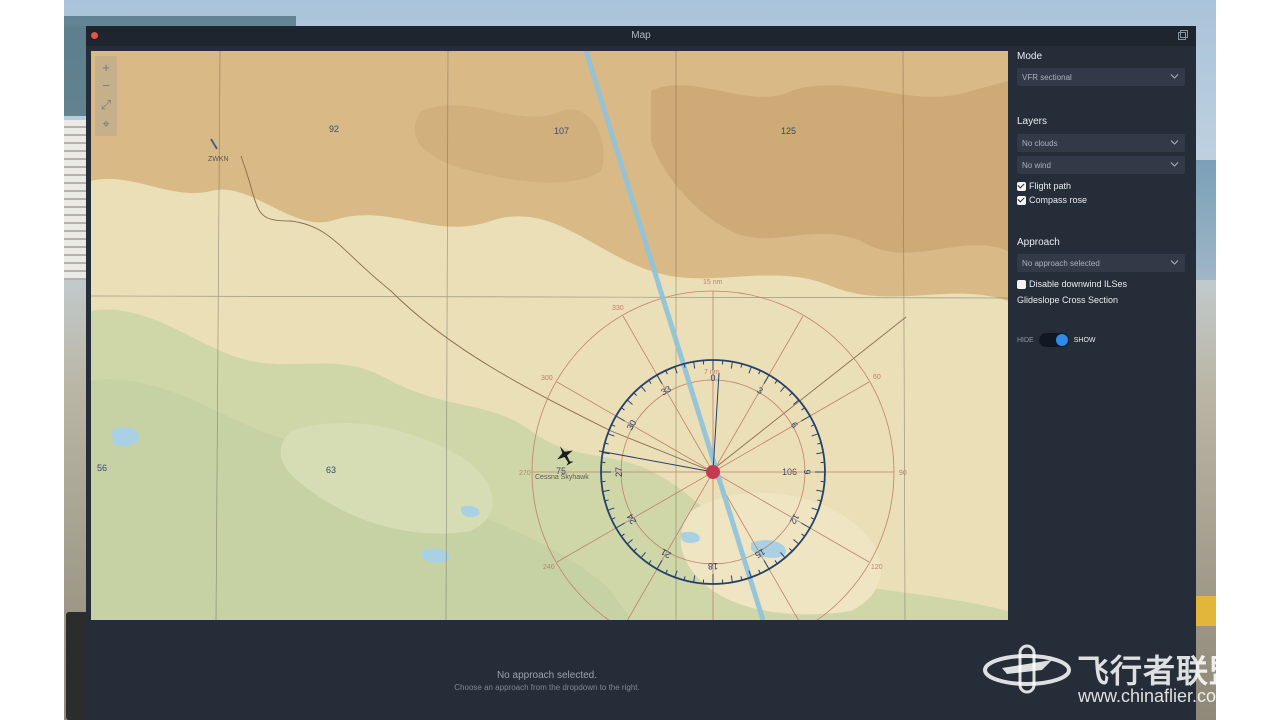 The image size is (1280, 720). I want to click on range-outer-label: 15 nm, so click(713, 282).